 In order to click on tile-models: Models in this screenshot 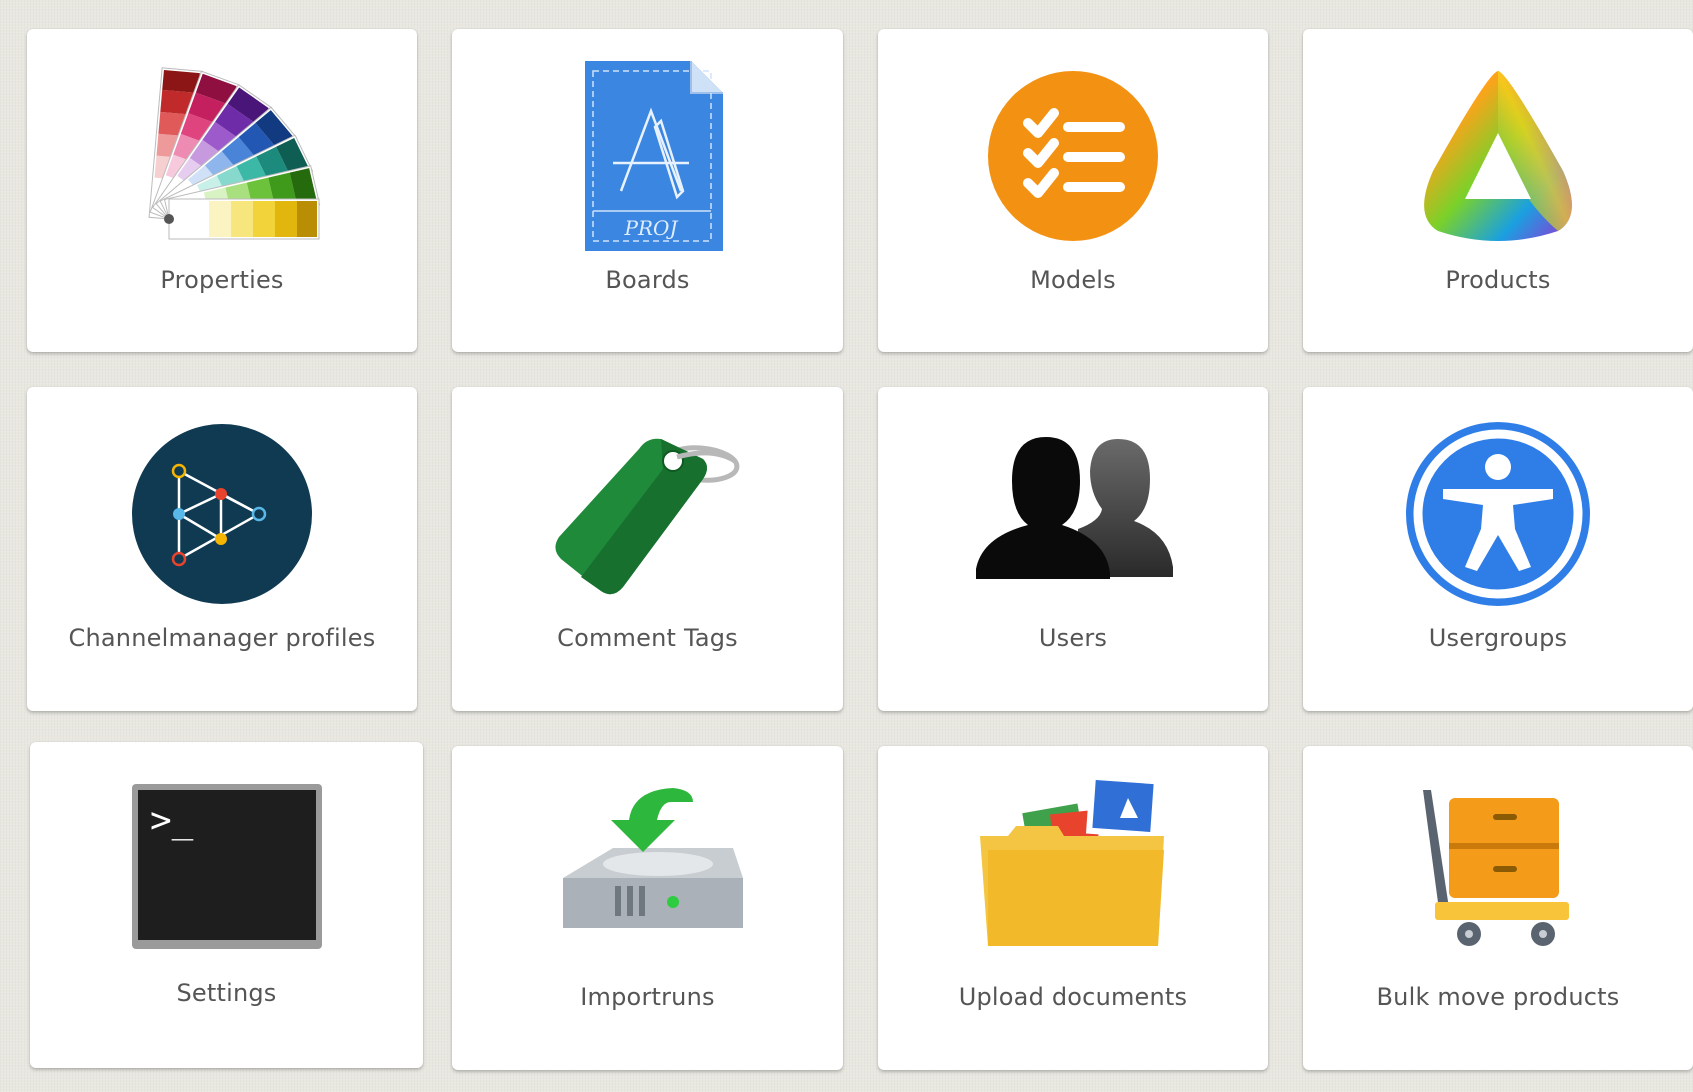, I will do `click(1073, 190)`.